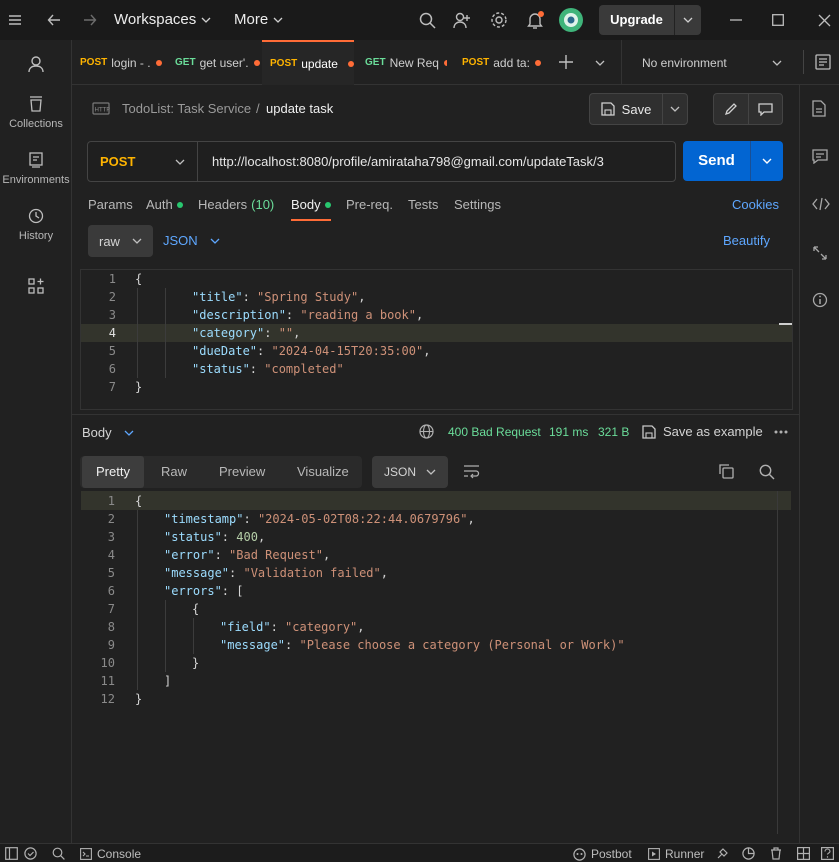 The width and height of the screenshot is (839, 862). Describe the element at coordinates (11, 853) in the screenshot. I see `toggle-sidebar-icon` at that location.